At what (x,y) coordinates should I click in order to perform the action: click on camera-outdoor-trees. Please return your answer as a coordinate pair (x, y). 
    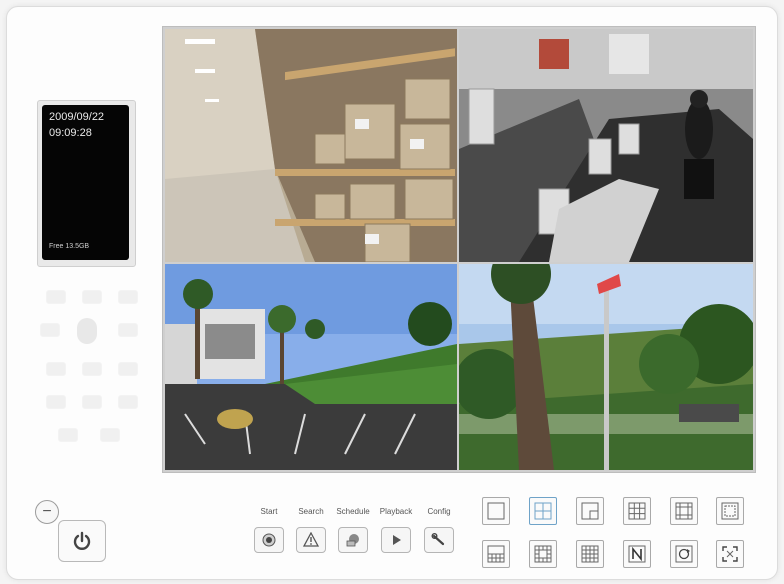
    Looking at the image, I should click on (606, 367).